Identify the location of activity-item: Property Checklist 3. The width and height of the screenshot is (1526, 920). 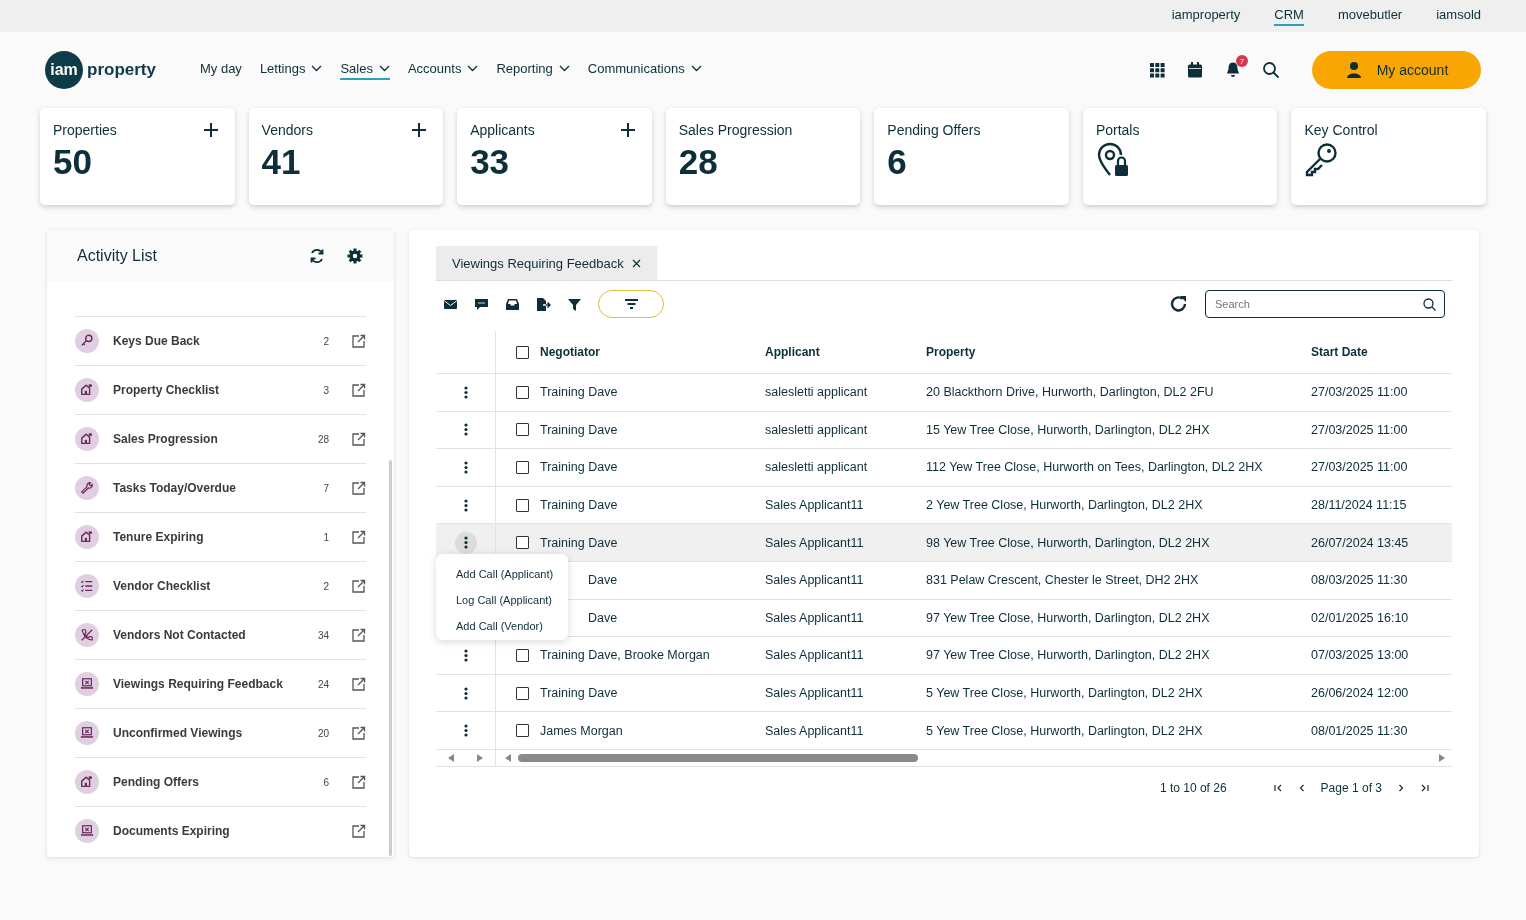
(220, 389).